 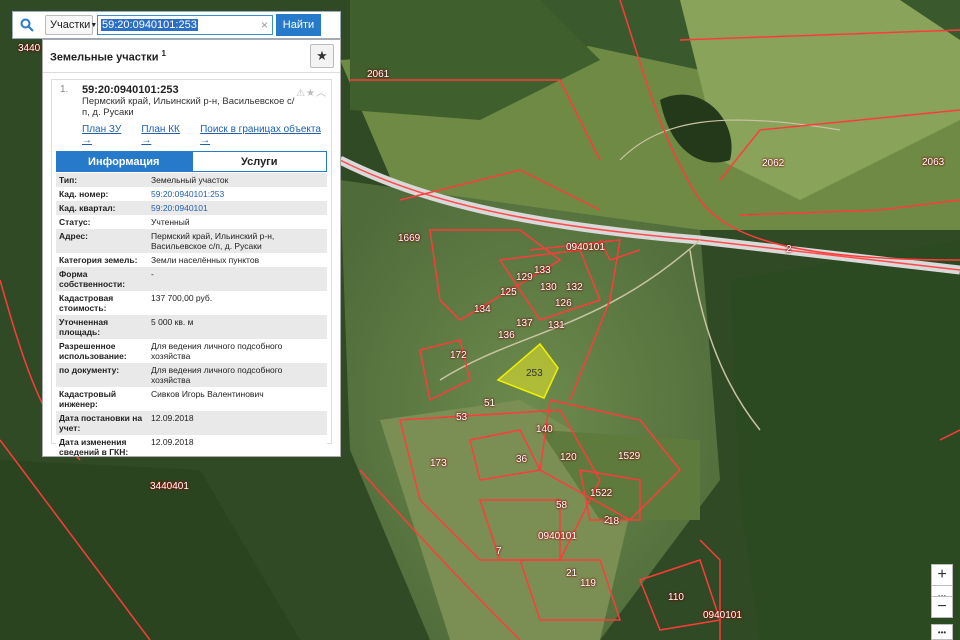 I want to click on property-row: Кадастровая стоимость: 137 700,00 руб., so click(x=191, y=303).